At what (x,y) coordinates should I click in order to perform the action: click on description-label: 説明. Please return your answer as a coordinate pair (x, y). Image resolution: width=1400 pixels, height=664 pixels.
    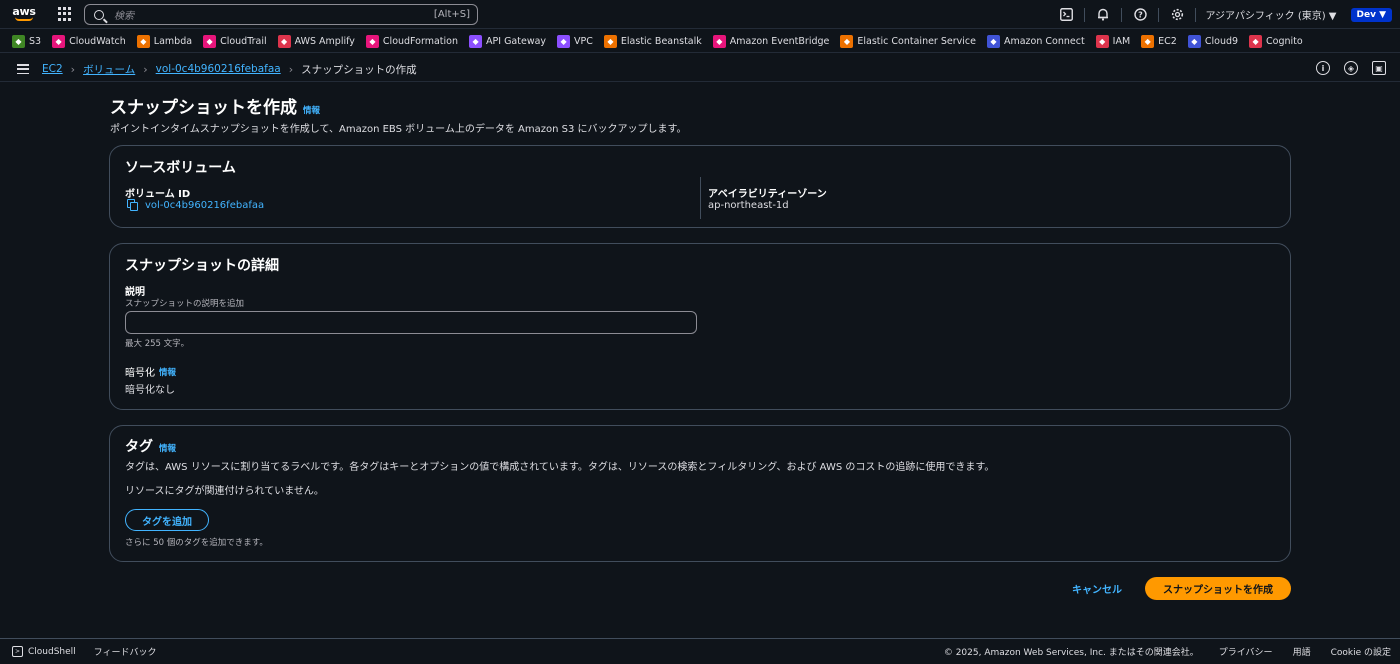
    Looking at the image, I should click on (135, 292).